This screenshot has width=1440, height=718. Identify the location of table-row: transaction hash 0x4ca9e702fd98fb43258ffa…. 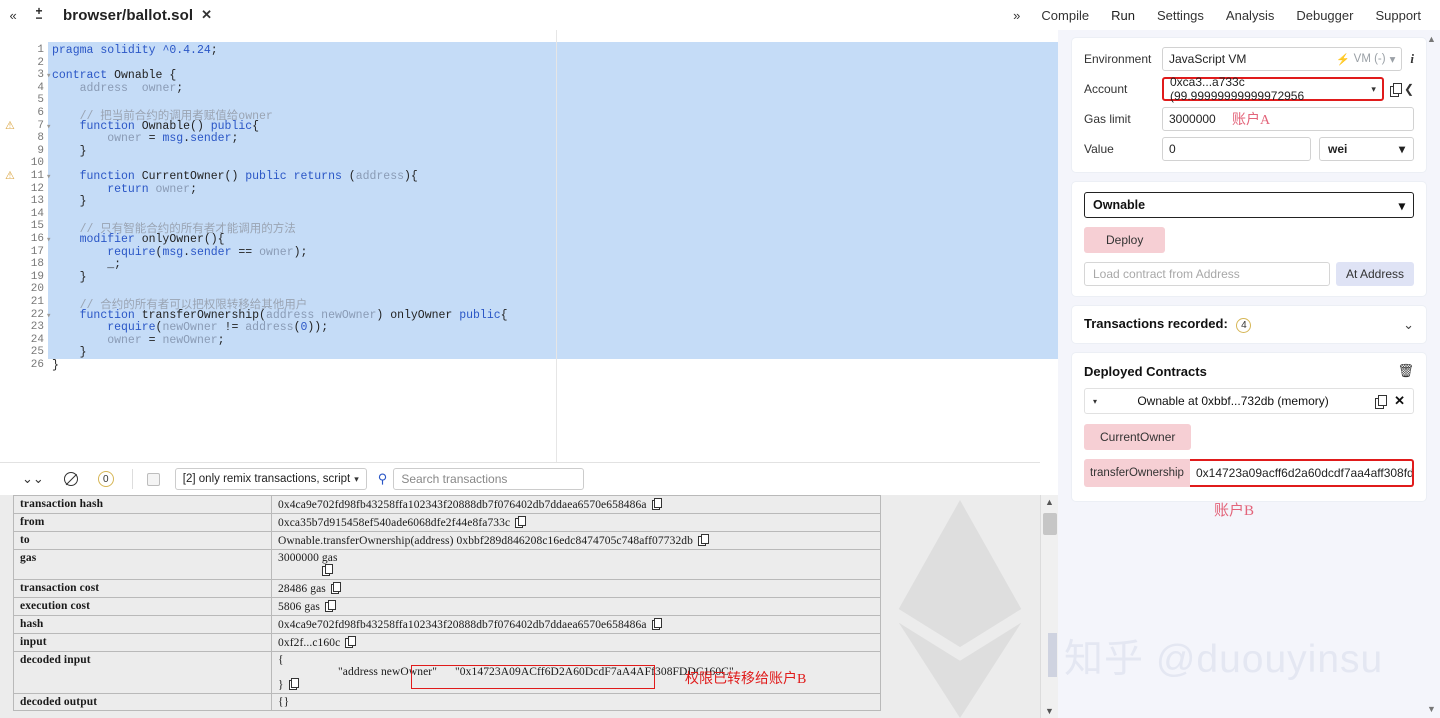
(447, 504).